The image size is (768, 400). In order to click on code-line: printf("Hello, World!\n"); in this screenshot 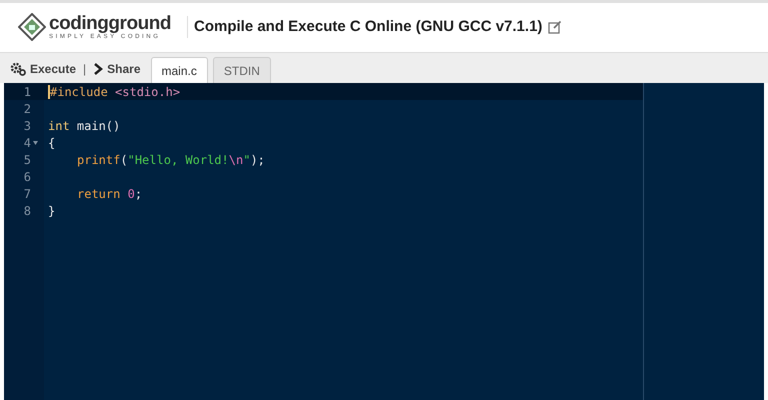, I will do `click(170, 160)`.